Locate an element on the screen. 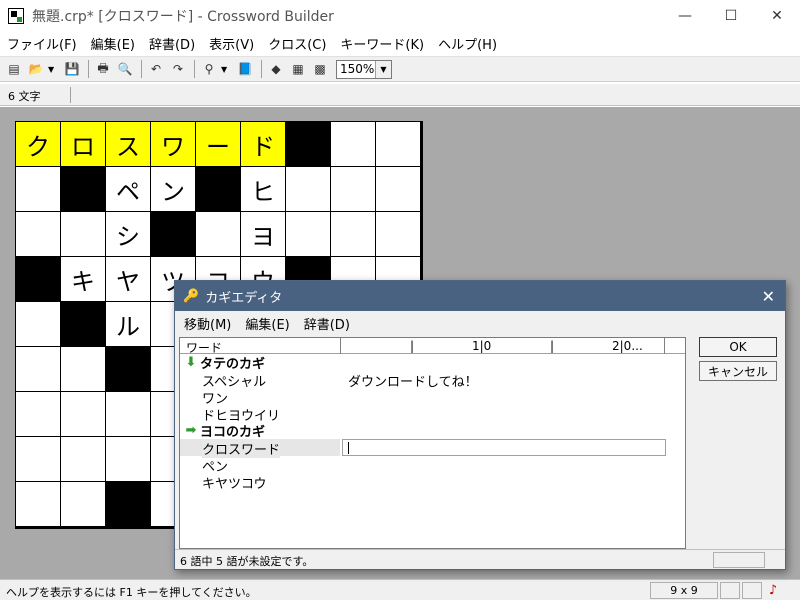 This screenshot has height=600, width=800. grid-size: 9 x 9 is located at coordinates (684, 590).